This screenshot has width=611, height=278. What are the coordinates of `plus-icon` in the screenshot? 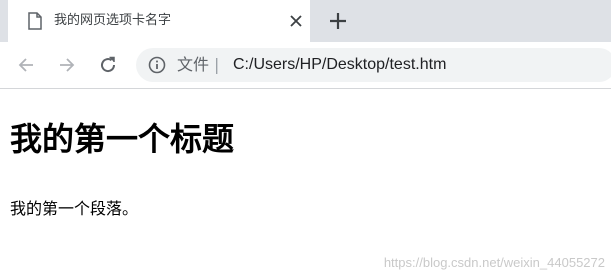 It's located at (338, 21).